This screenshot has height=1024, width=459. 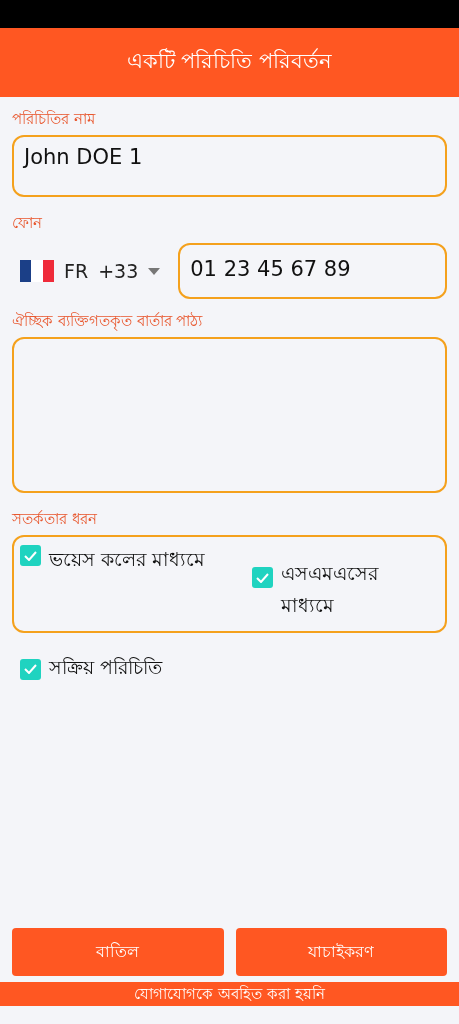 What do you see at coordinates (229, 166) in the screenshot?
I see `name-input-field: John DOE 1` at bounding box center [229, 166].